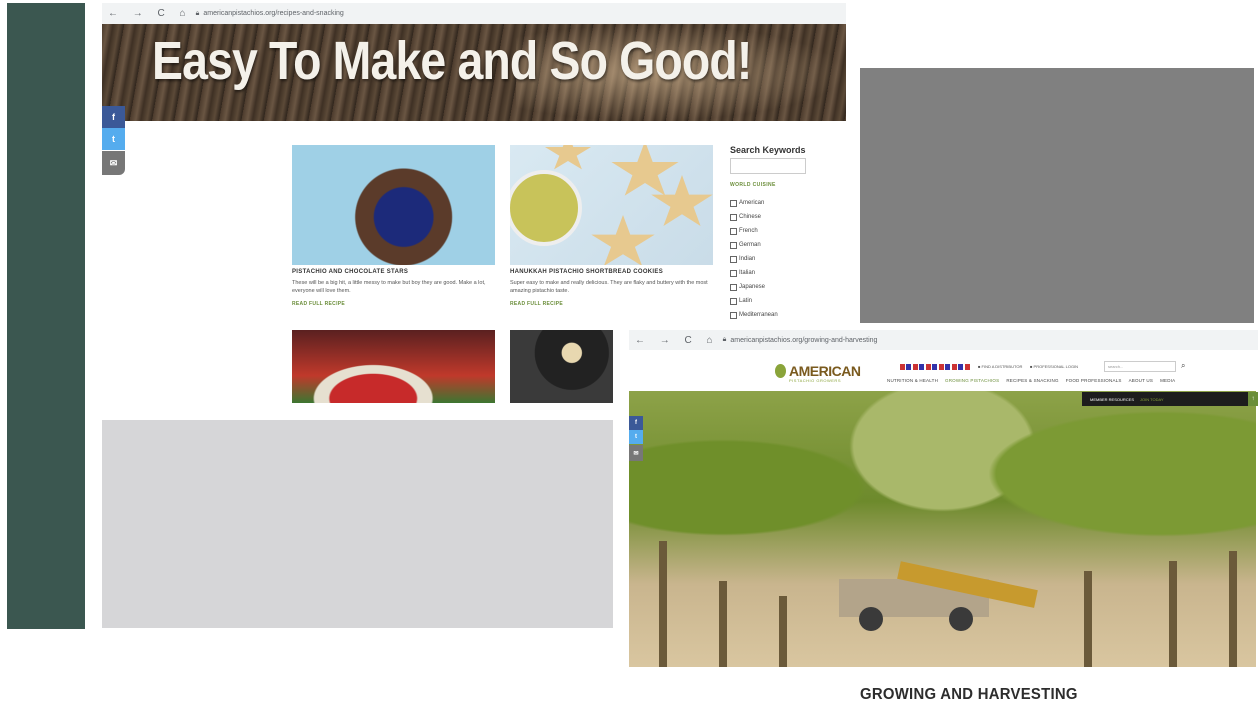  What do you see at coordinates (780, 371) in the screenshot?
I see `pistachio-logo-icon` at bounding box center [780, 371].